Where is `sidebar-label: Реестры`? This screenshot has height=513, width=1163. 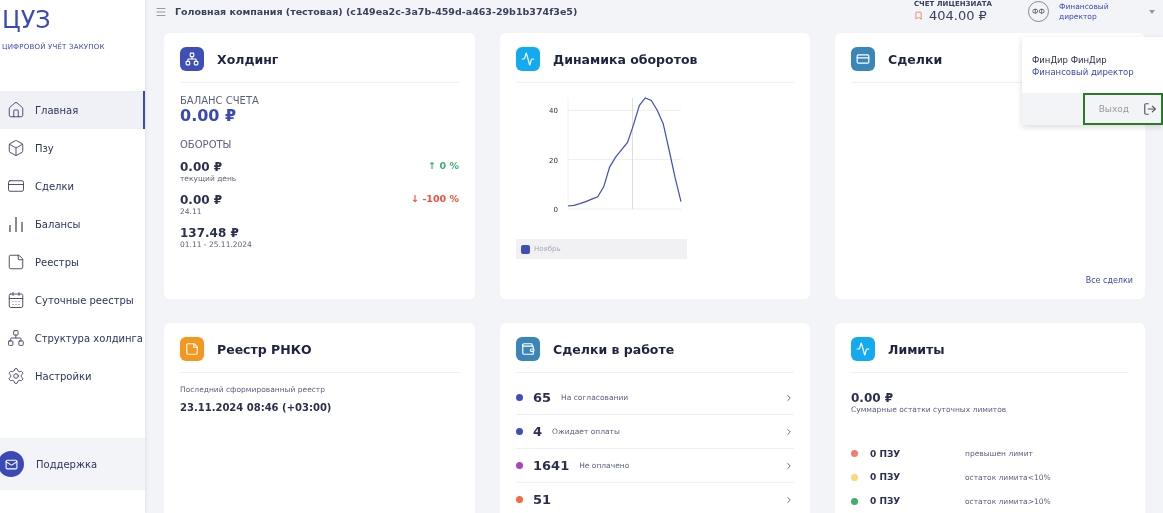
sidebar-label: Реестры is located at coordinates (57, 262).